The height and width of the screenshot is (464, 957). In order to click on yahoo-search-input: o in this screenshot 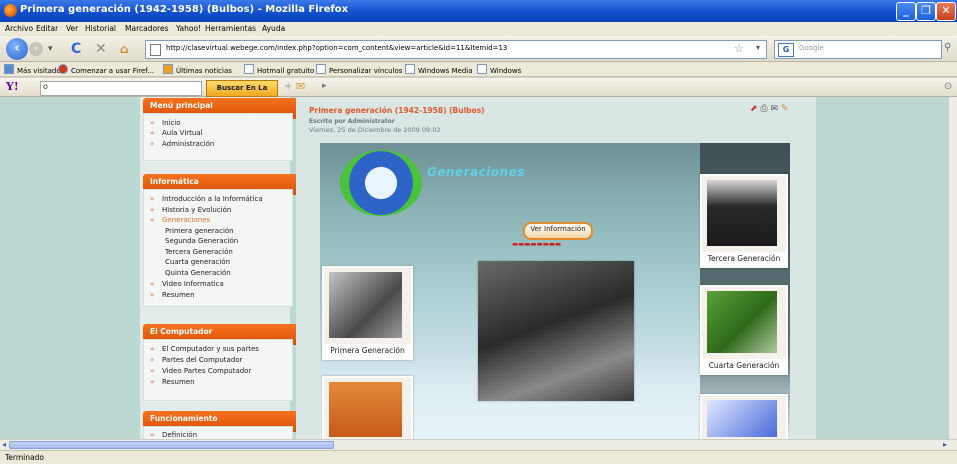, I will do `click(121, 88)`.